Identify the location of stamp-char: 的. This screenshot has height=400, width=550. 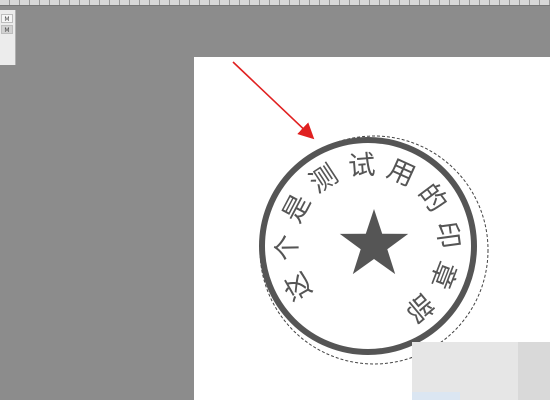
(432, 198).